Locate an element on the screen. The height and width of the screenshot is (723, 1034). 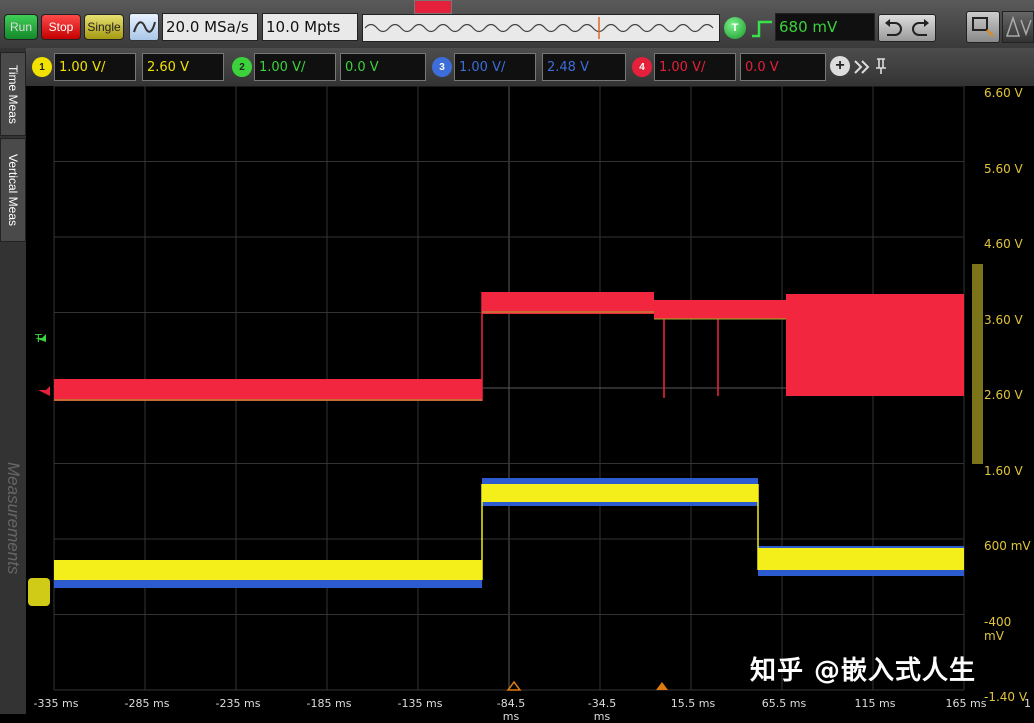
pin-icon is located at coordinates (881, 66).